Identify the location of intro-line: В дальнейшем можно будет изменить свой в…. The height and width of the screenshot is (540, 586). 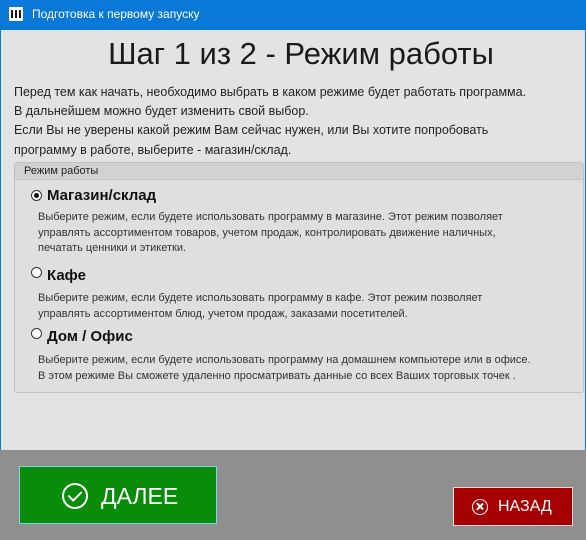
(161, 111).